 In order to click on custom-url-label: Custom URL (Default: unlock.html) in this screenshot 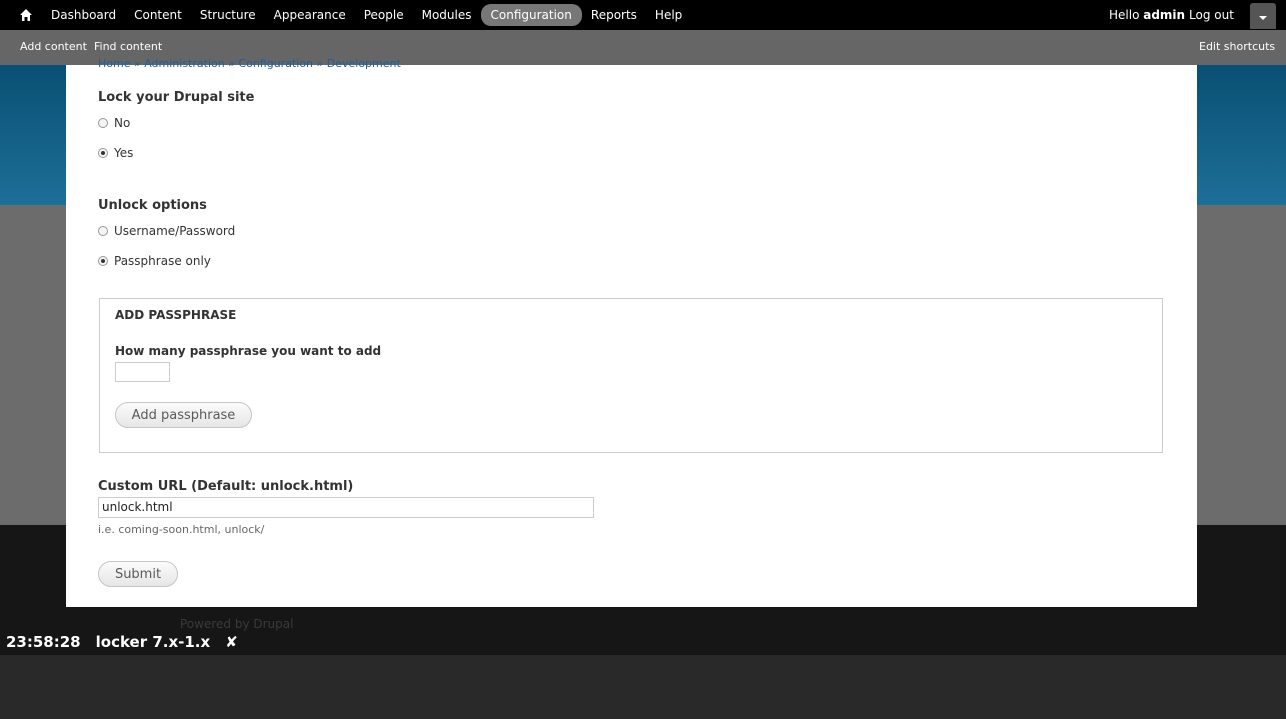, I will do `click(226, 486)`.